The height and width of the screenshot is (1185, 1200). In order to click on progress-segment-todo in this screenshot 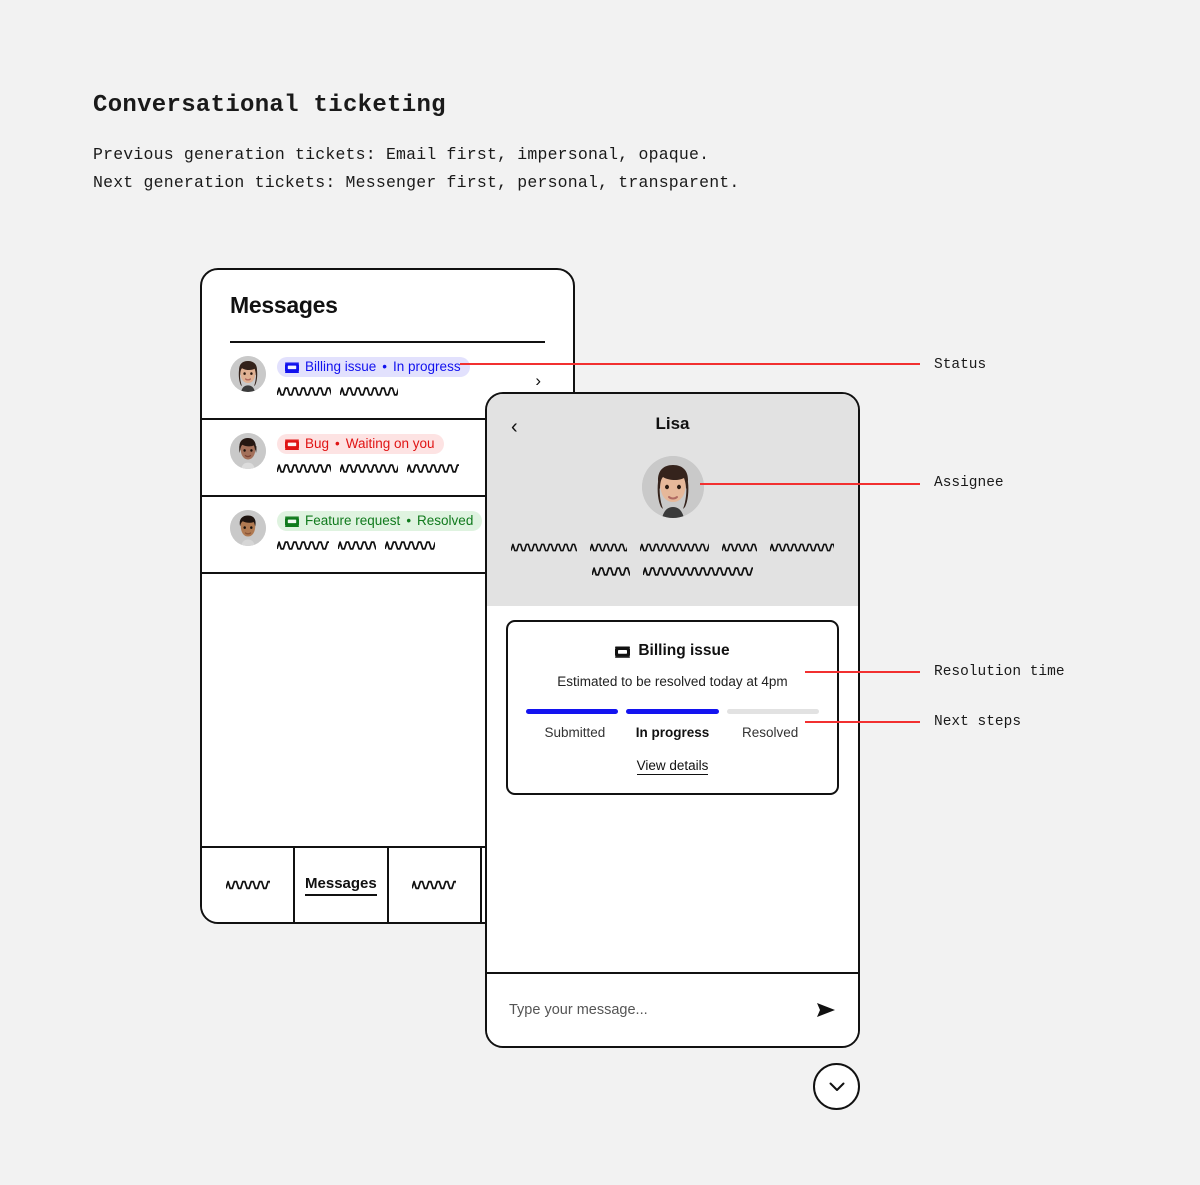, I will do `click(772, 711)`.